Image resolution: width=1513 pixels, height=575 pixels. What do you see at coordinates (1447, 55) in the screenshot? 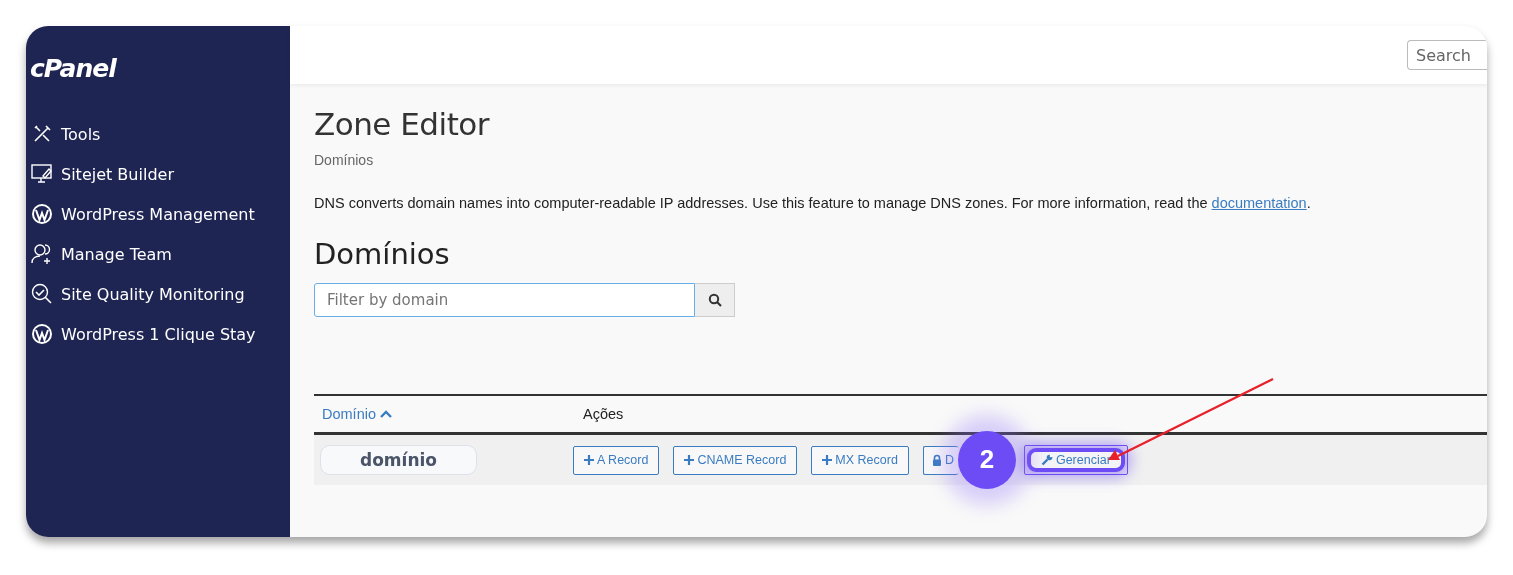
I see `search-field: Search` at bounding box center [1447, 55].